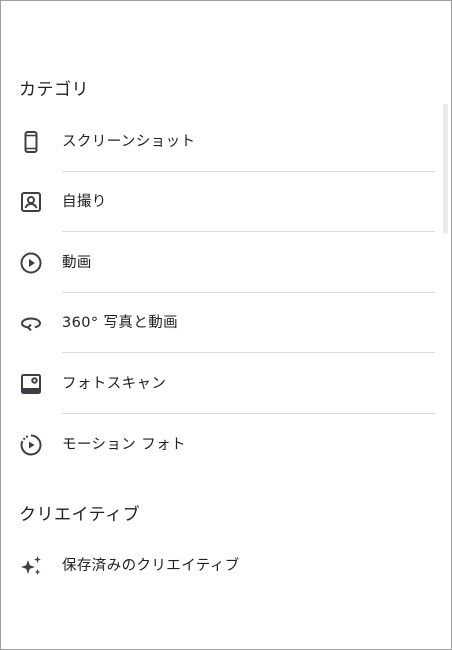 This screenshot has width=452, height=650. Describe the element at coordinates (31, 323) in the screenshot. I see `360-rotate-icon` at that location.